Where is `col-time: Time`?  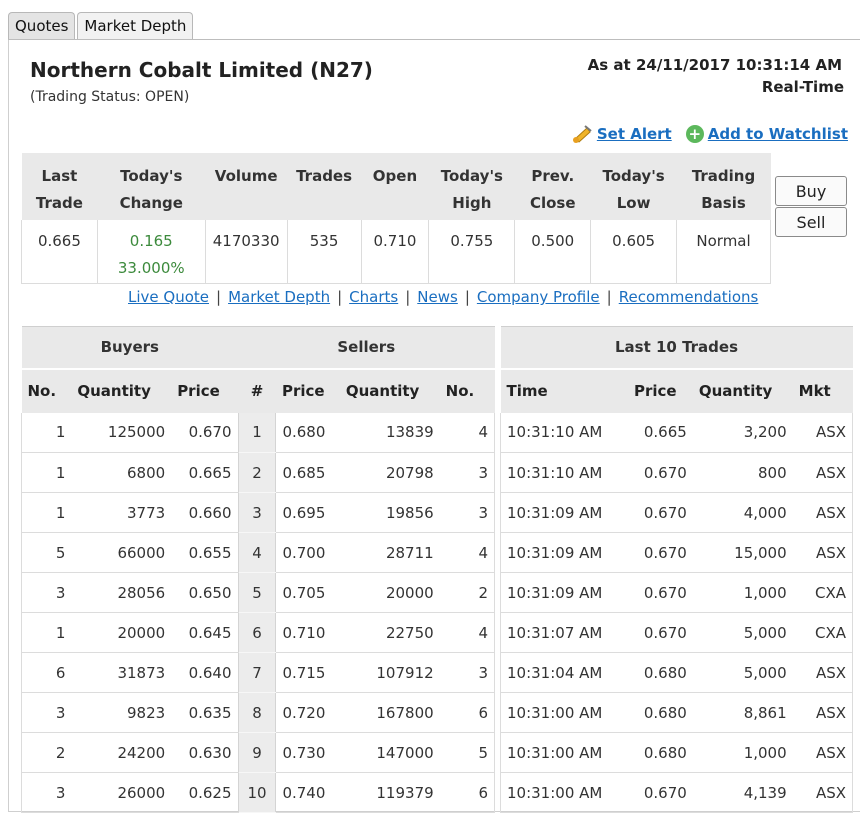 col-time: Time is located at coordinates (564, 390).